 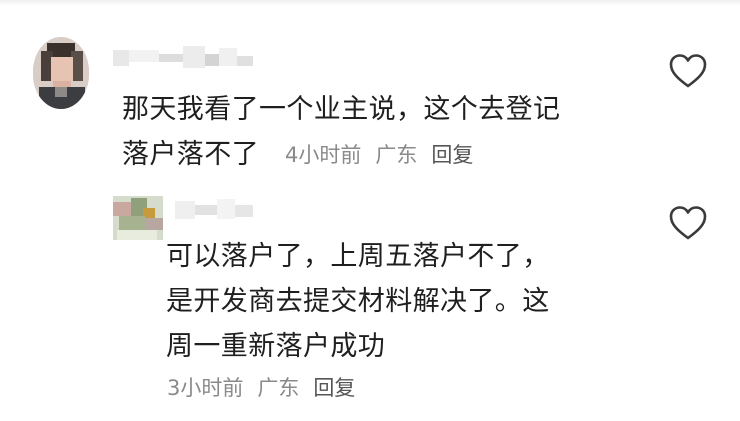 I want to click on comment-text-line: 落户落不了, so click(x=190, y=154).